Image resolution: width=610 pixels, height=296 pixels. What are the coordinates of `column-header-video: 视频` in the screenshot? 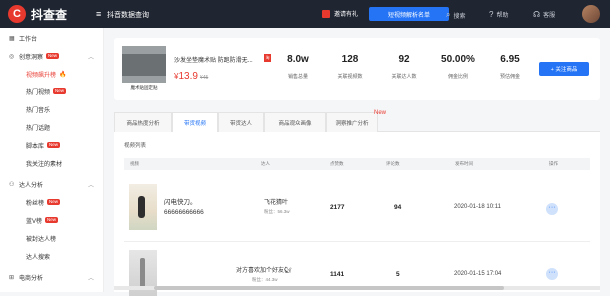 It's located at (134, 163).